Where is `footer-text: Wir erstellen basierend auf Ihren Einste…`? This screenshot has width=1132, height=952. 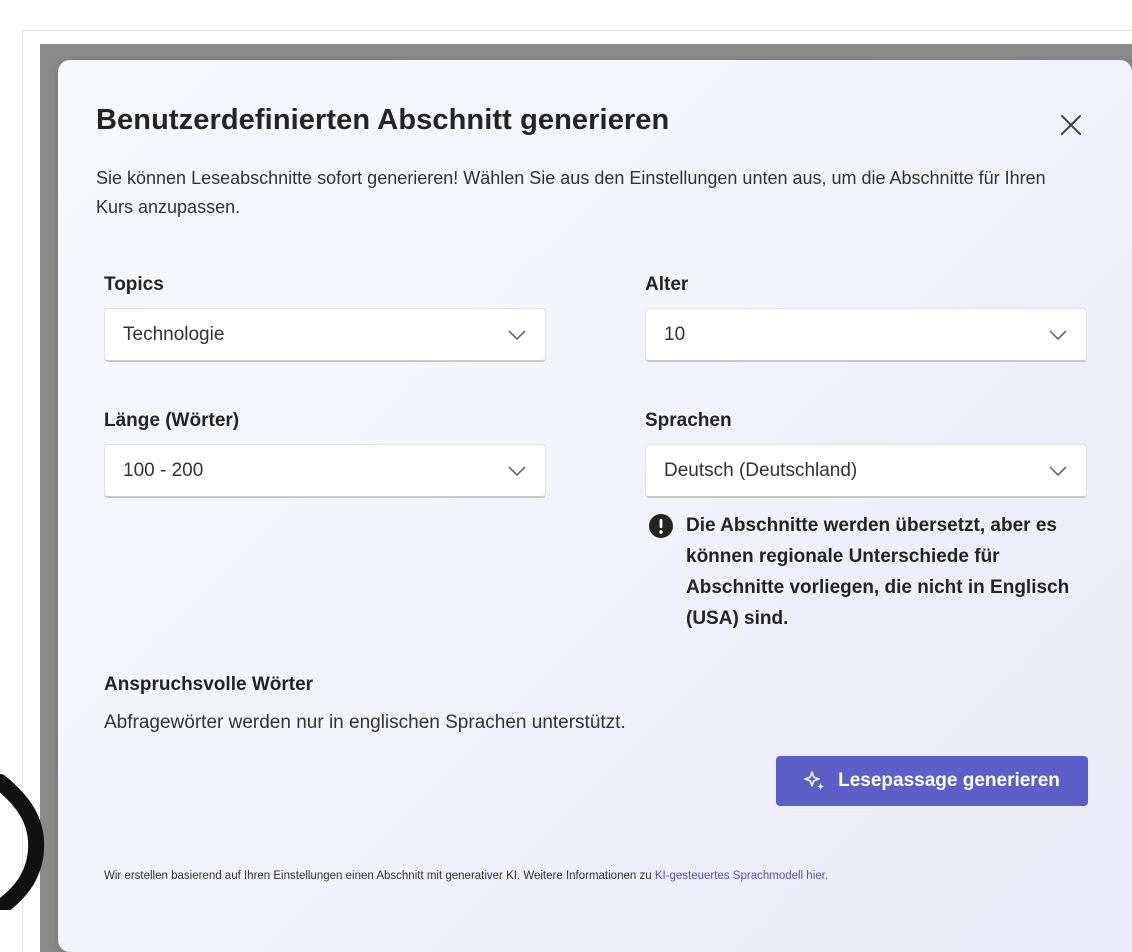
footer-text: Wir erstellen basierend auf Ihren Einste… is located at coordinates (379, 876).